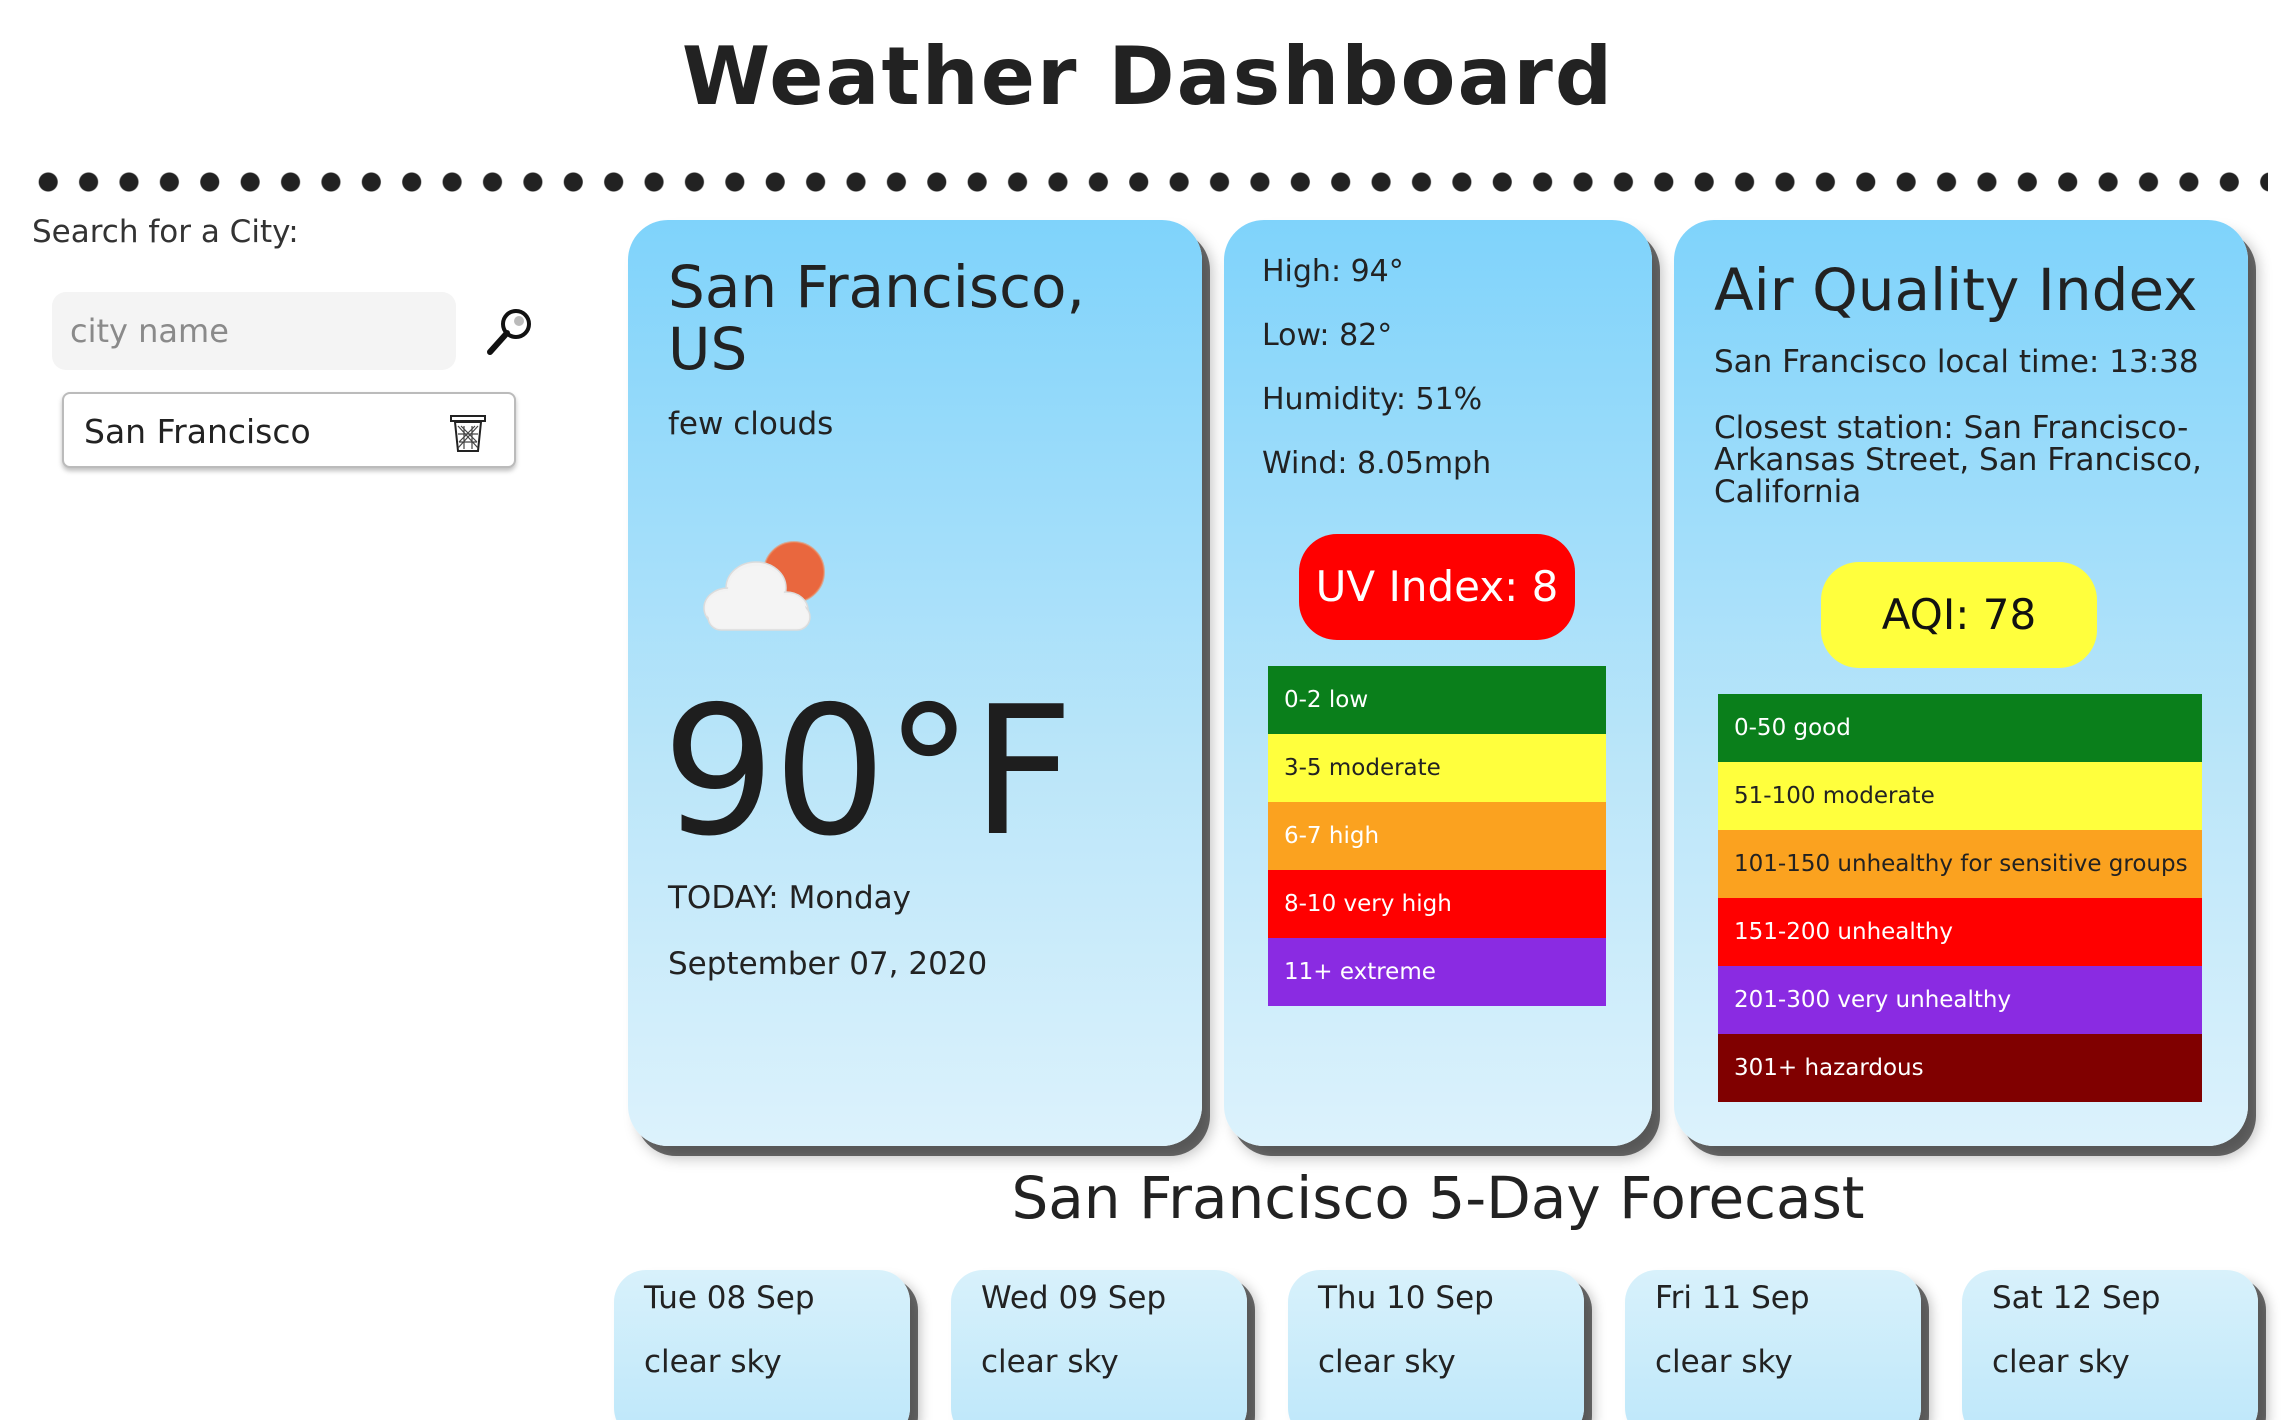 This screenshot has height=1420, width=2296. I want to click on uv-scale-row: 6-7 high, so click(1437, 836).